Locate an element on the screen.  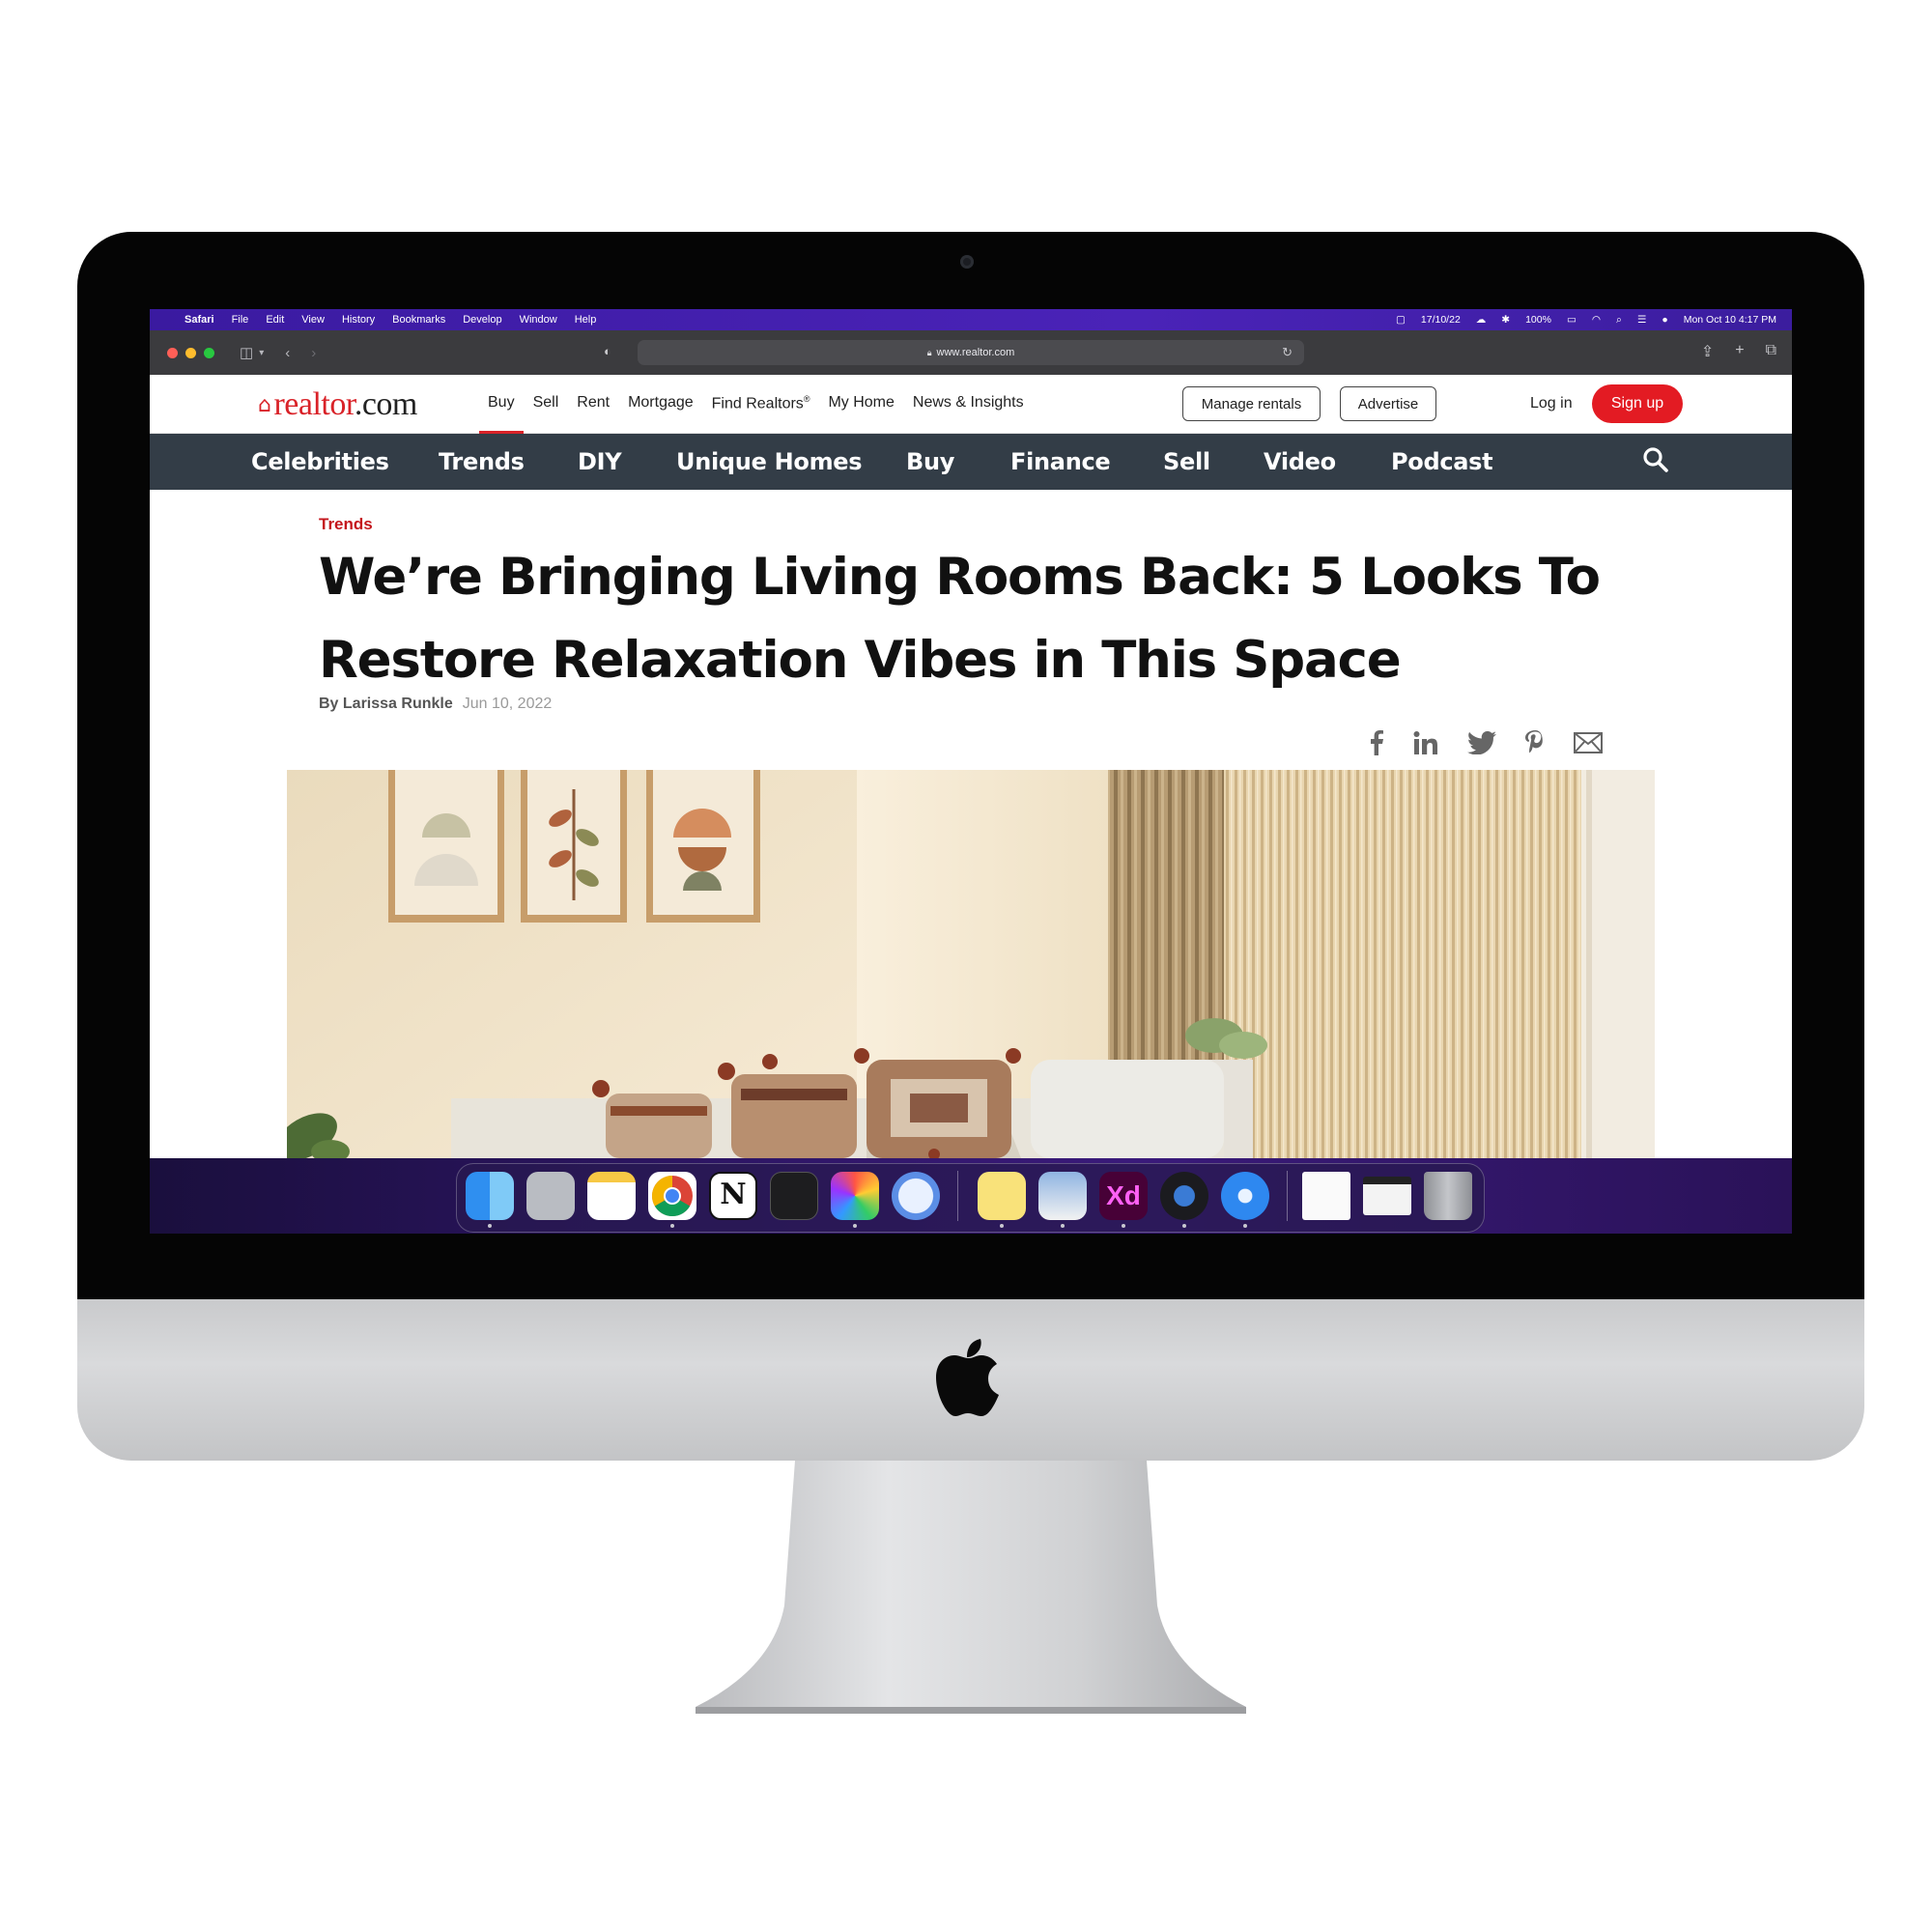
search-icon is located at coordinates (1655, 459).